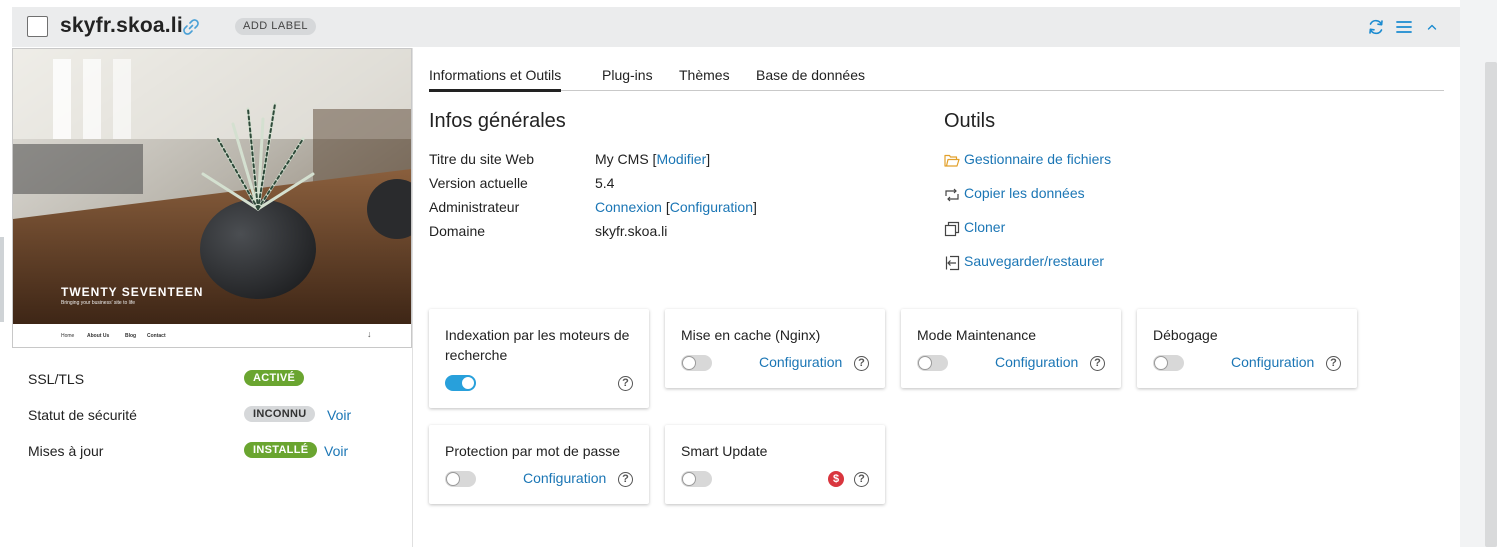  Describe the element at coordinates (482, 159) in the screenshot. I see `site-title-label: Titre du site Web` at that location.